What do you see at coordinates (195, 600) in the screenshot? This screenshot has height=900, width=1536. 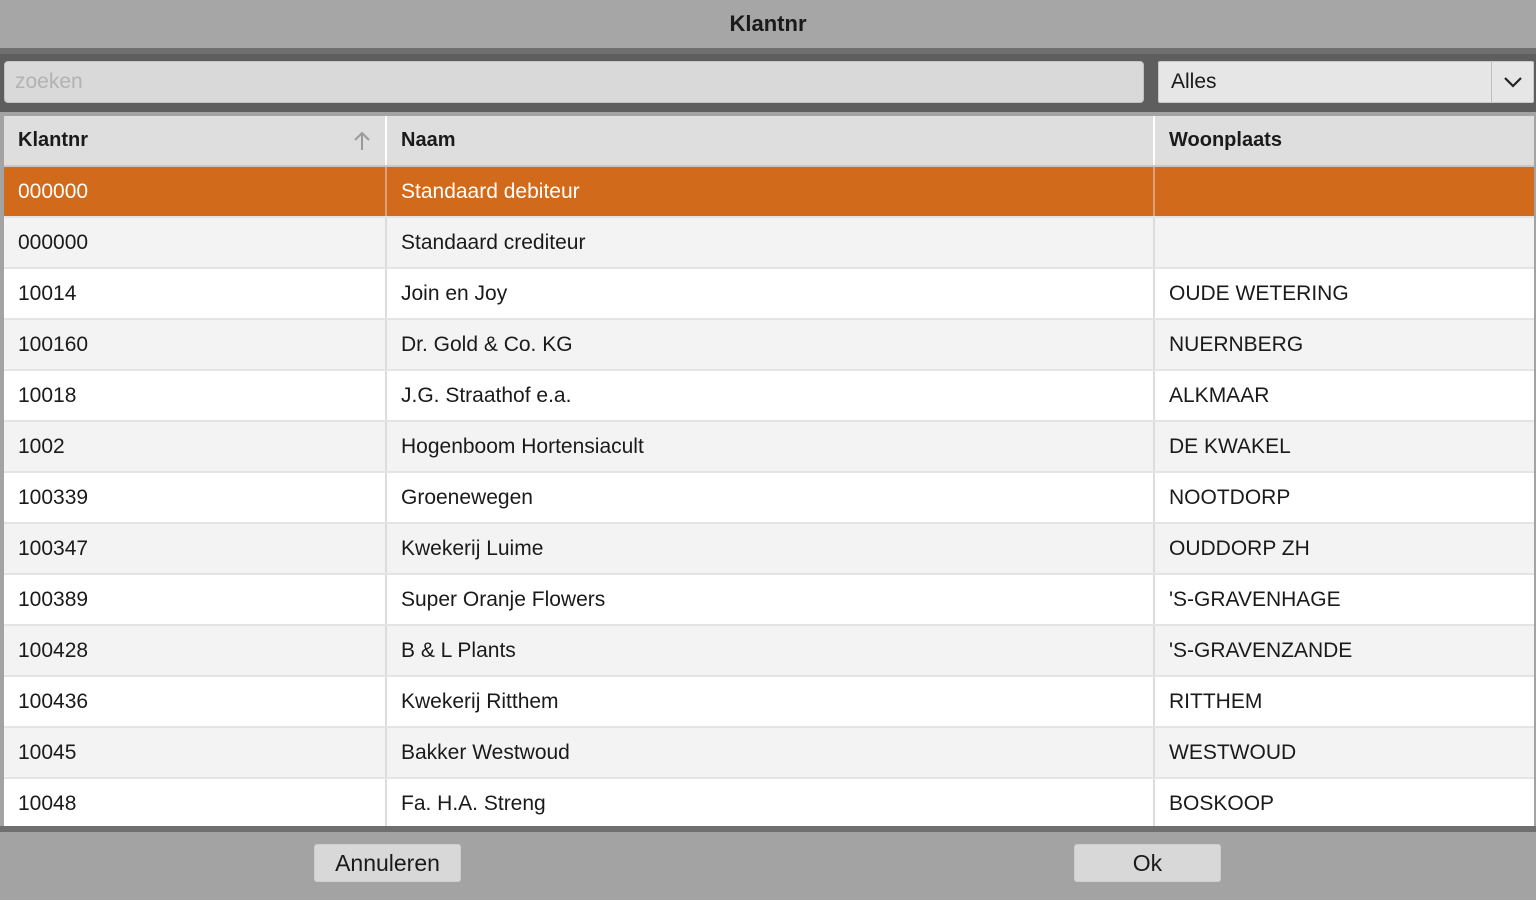 I see `cell-klantnr: 100389` at bounding box center [195, 600].